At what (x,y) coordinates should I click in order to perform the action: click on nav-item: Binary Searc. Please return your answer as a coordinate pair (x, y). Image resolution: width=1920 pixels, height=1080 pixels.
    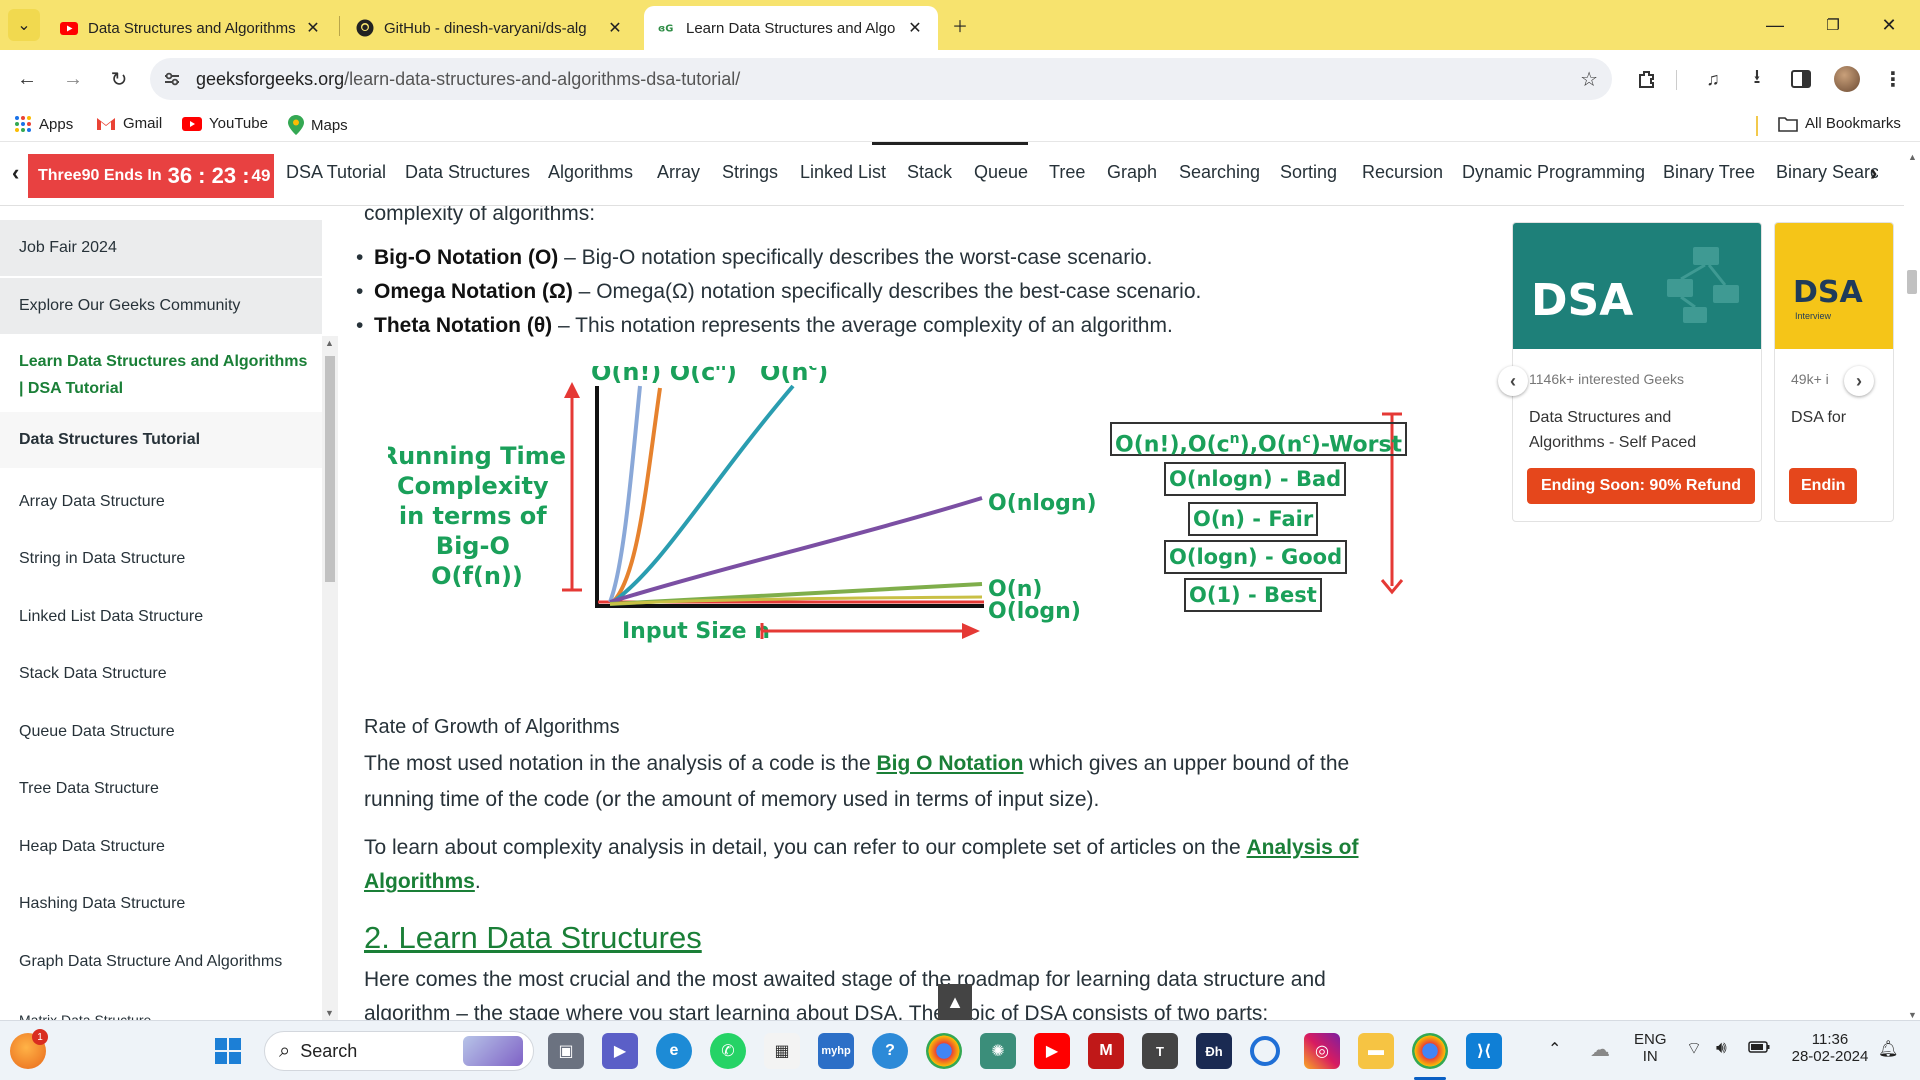
    Looking at the image, I should click on (1827, 172).